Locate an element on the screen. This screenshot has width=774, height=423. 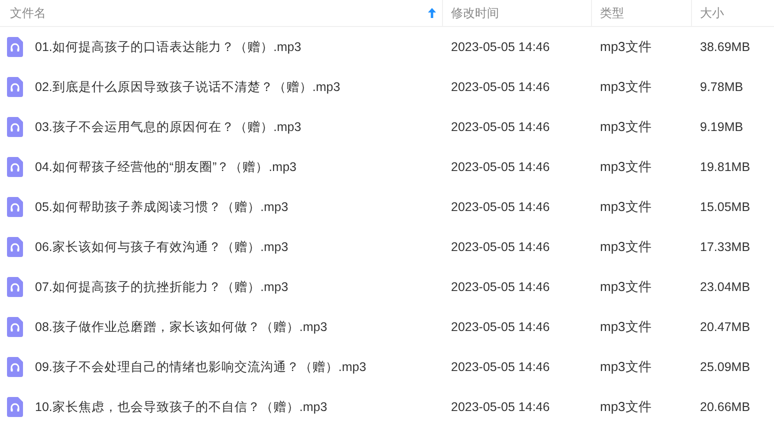
file-name: 04.如何帮孩子经营他的“朋友圈”？（赠）.mp3 is located at coordinates (165, 167).